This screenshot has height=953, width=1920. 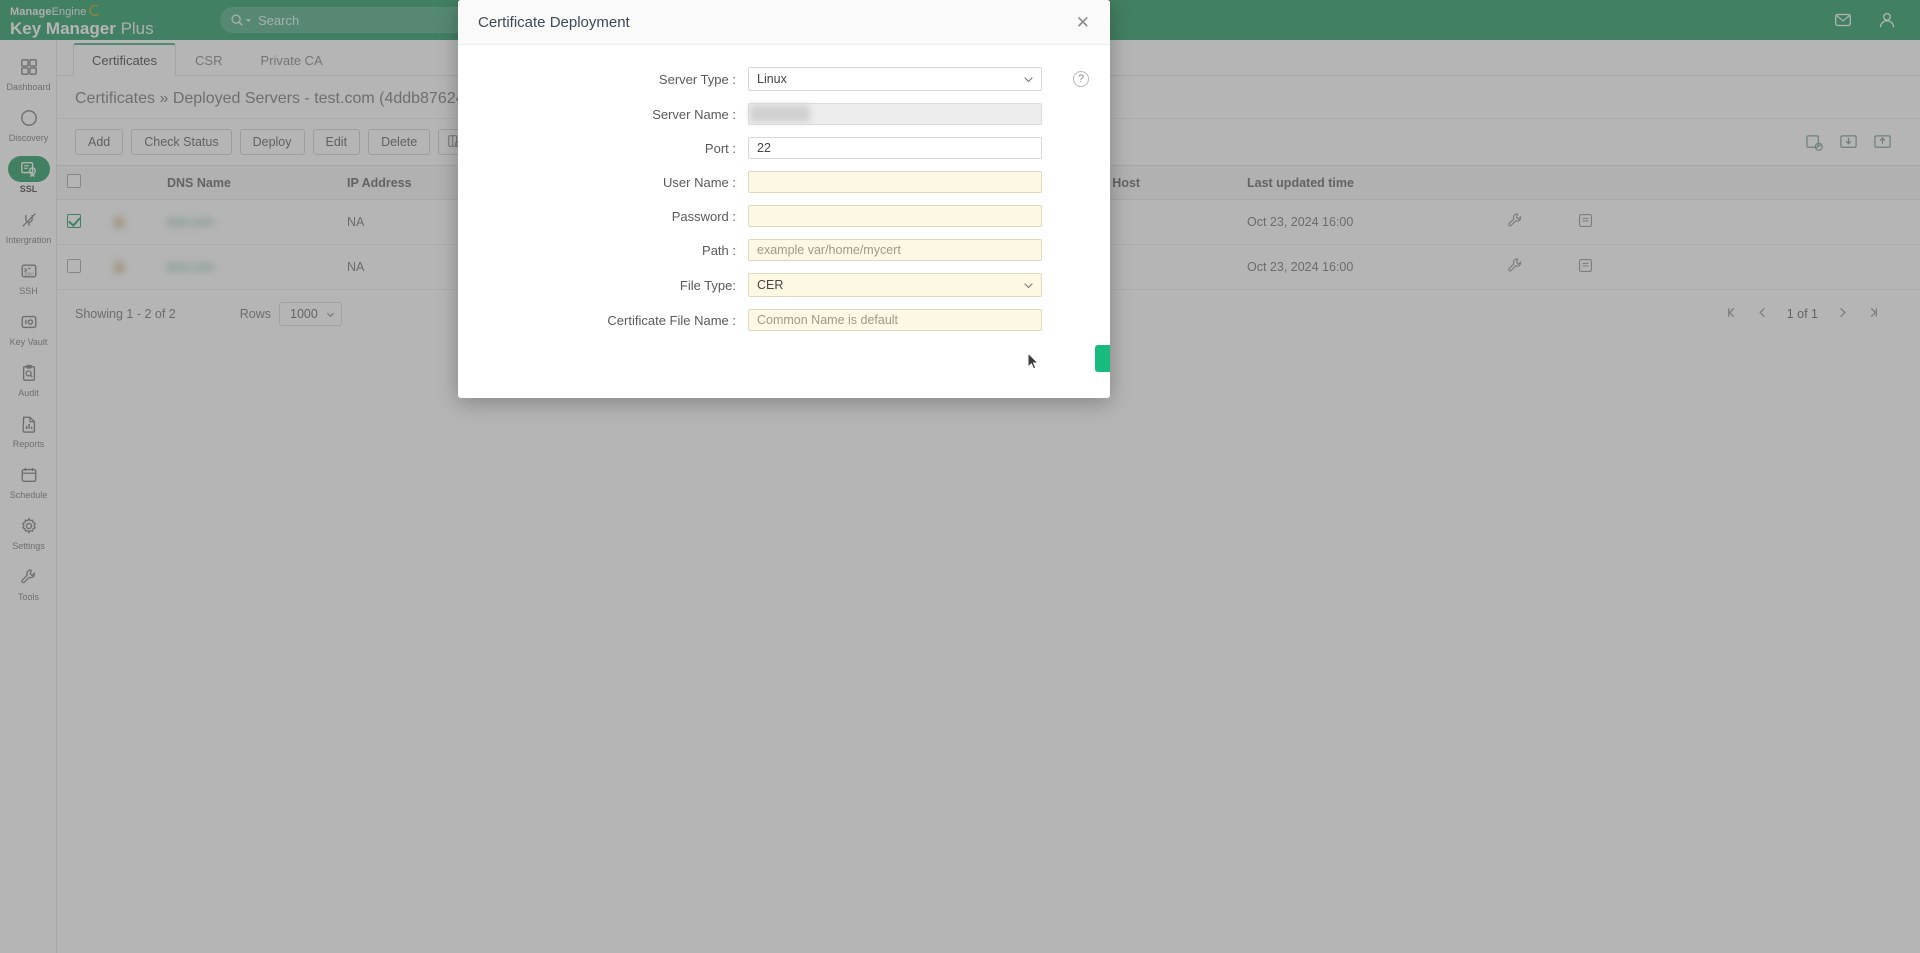 I want to click on field-row-port: Port :, so click(x=784, y=148).